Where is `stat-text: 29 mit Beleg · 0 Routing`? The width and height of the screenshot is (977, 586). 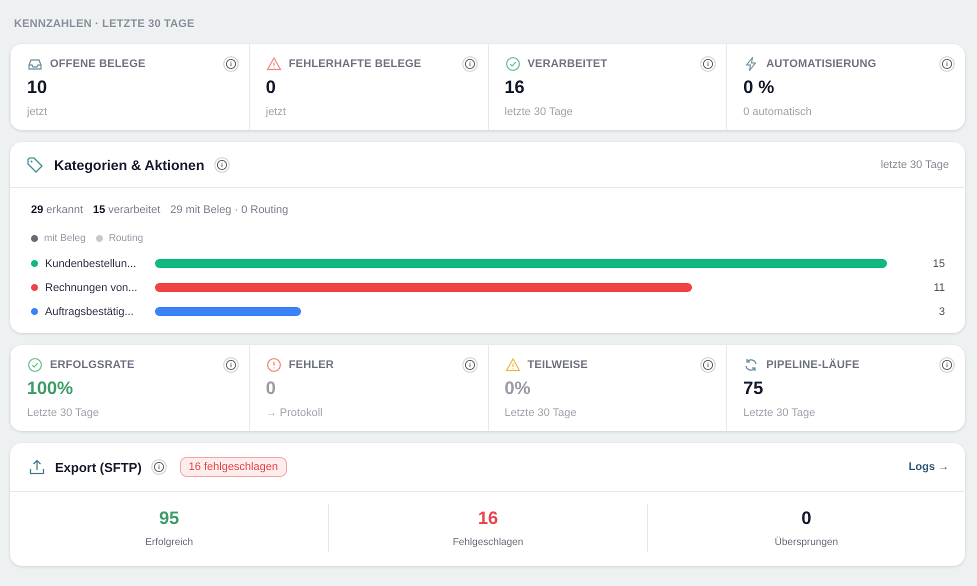
stat-text: 29 mit Beleg · 0 Routing is located at coordinates (229, 210).